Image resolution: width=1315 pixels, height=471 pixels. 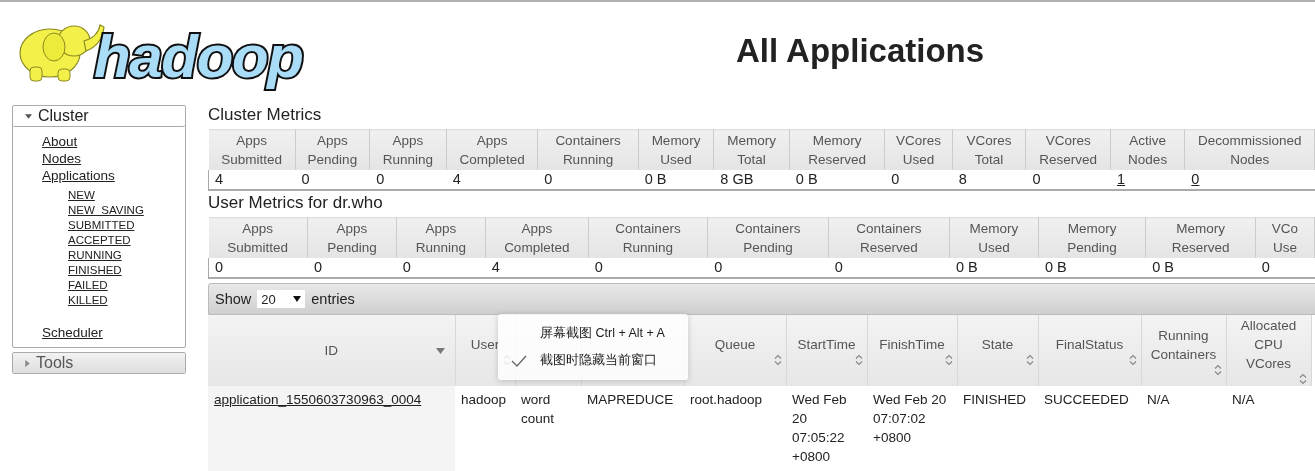 I want to click on nav-link: RUNNING, so click(x=95, y=255).